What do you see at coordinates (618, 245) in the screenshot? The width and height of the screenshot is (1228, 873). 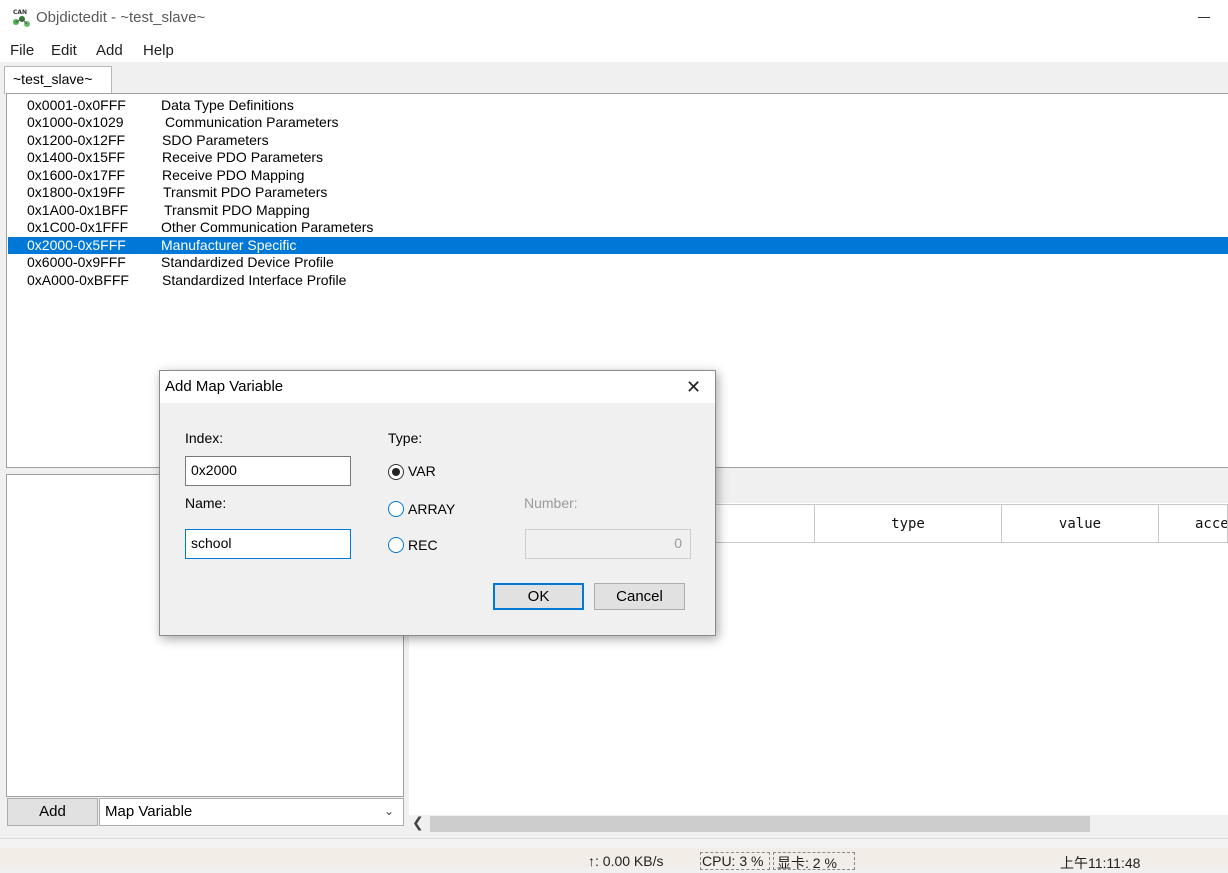 I see `list-item-selected: 0x2000-0x5FFF Manufacturer Specific` at bounding box center [618, 245].